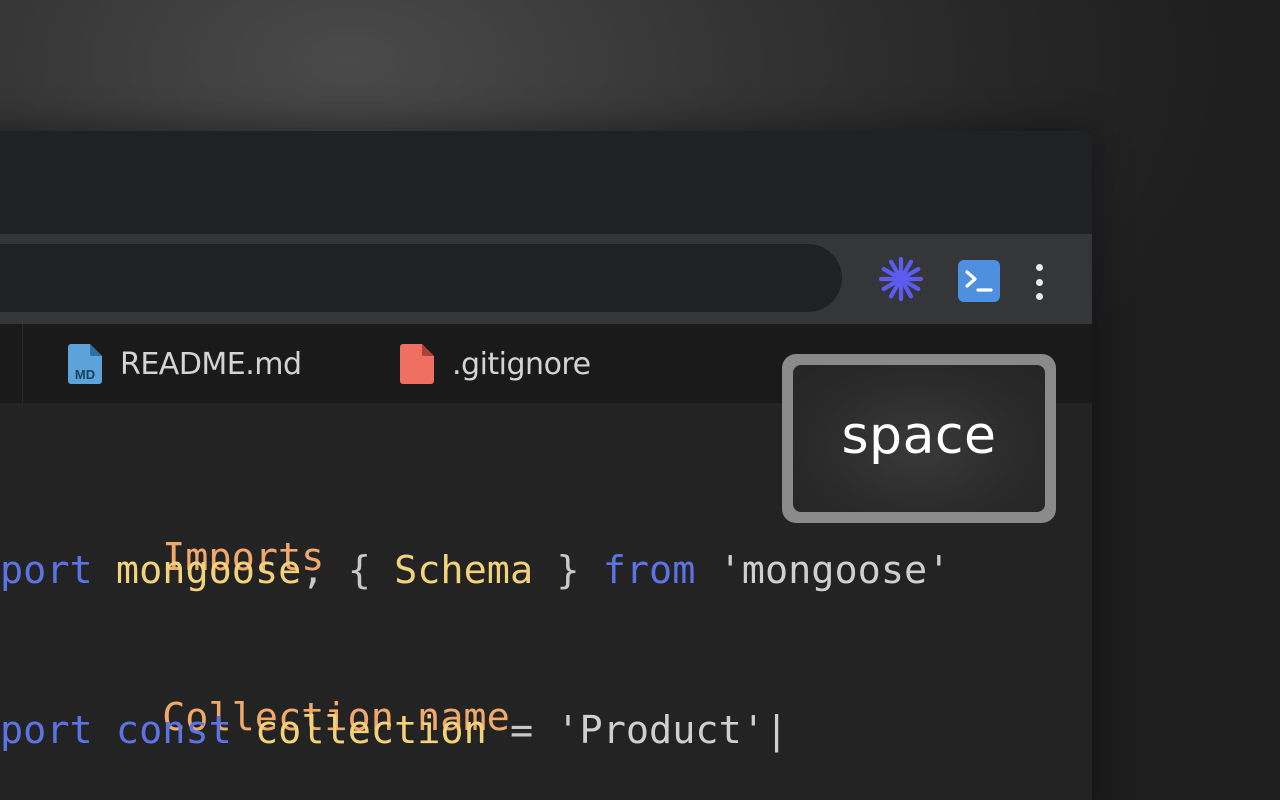  I want to click on address-bar, so click(421, 278).